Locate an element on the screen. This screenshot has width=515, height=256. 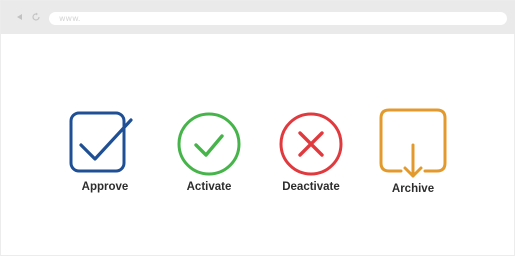
archive-button: Archive is located at coordinates (413, 157).